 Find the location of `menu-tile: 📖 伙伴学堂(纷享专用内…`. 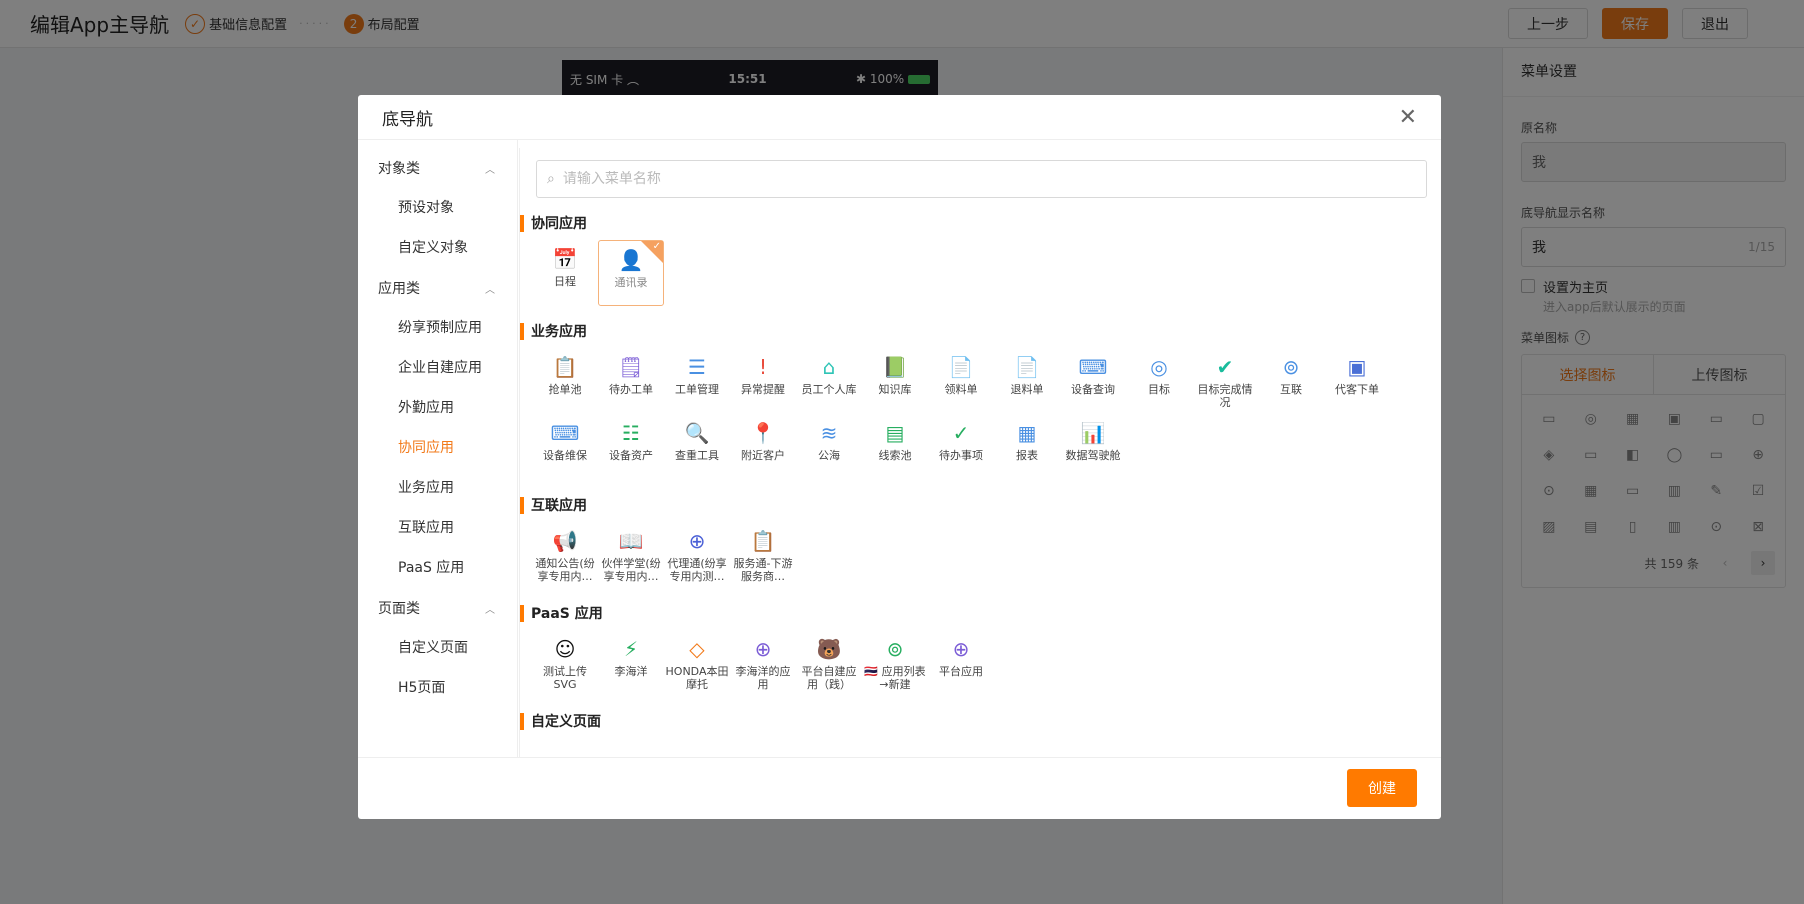

menu-tile: 📖 伙伴学堂(纷享专用内… is located at coordinates (631, 555).